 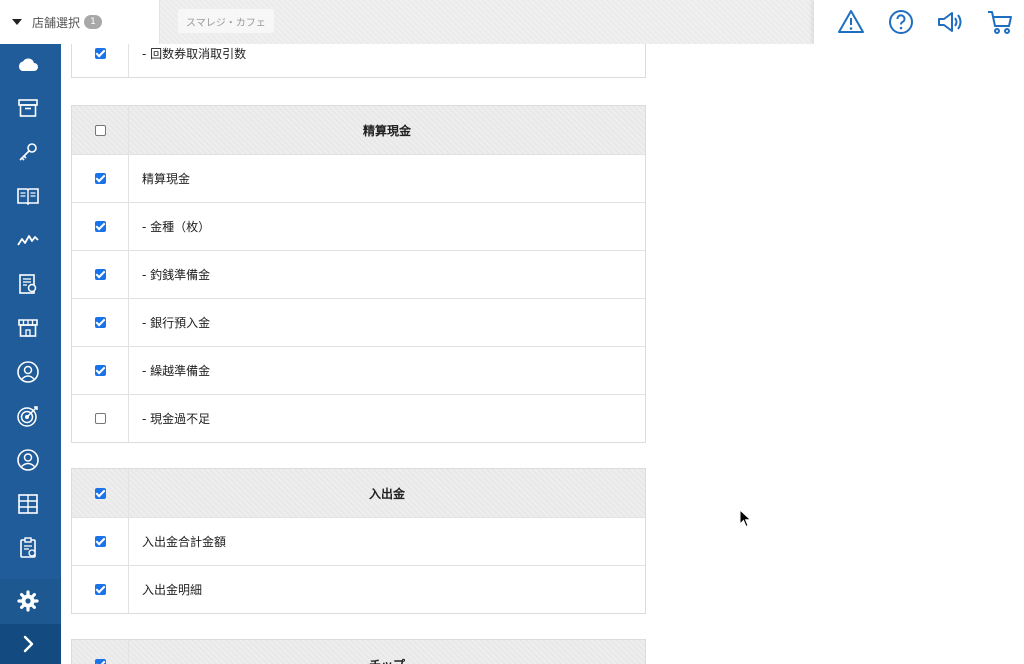 What do you see at coordinates (28, 196) in the screenshot?
I see `book-icon` at bounding box center [28, 196].